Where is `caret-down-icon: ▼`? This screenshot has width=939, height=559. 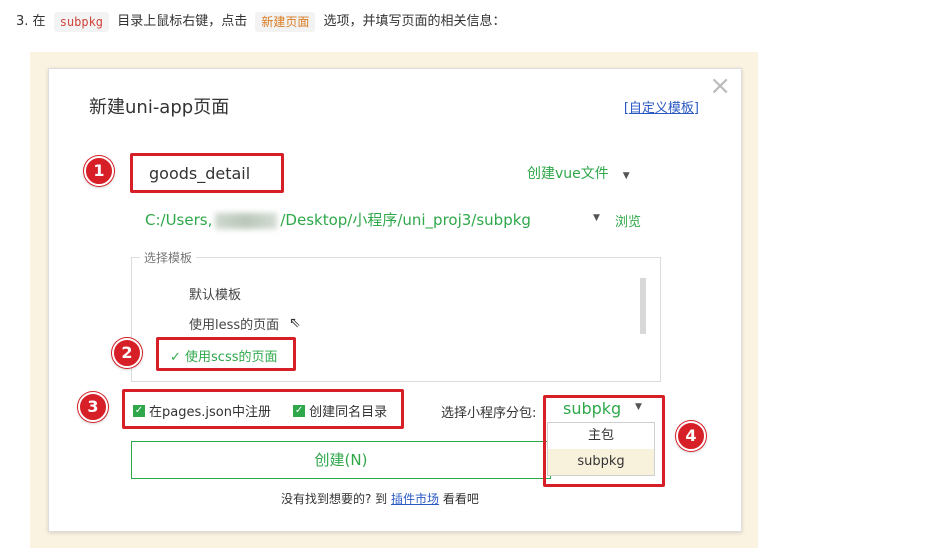 caret-down-icon: ▼ is located at coordinates (626, 176).